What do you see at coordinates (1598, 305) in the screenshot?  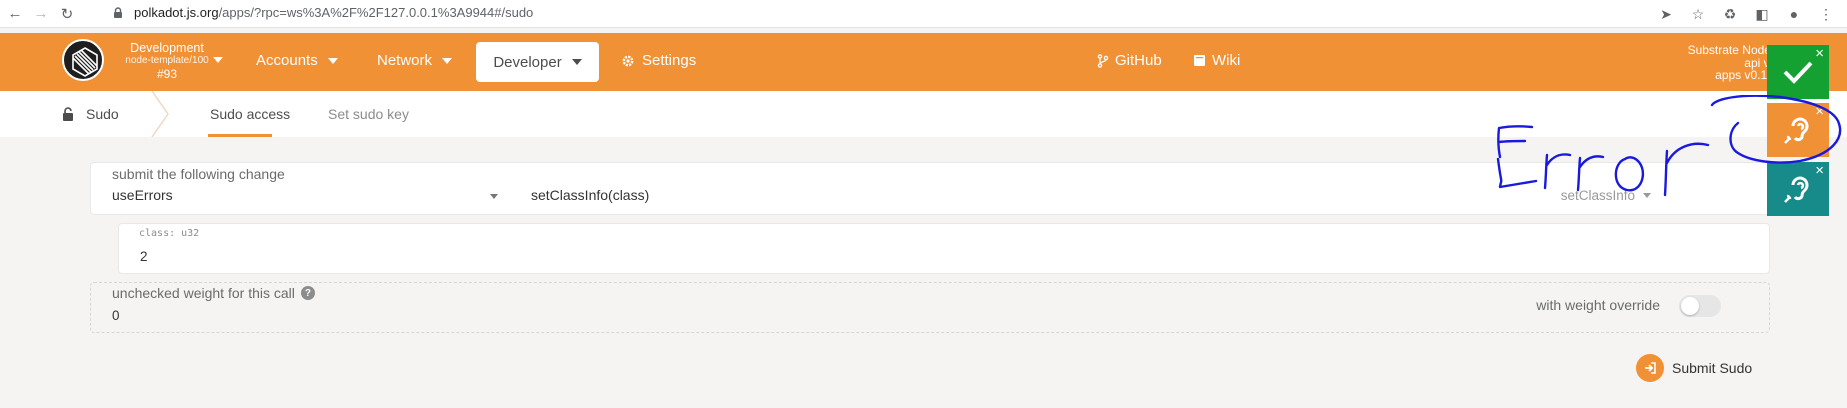 I see `weight-override-label: with weight override` at bounding box center [1598, 305].